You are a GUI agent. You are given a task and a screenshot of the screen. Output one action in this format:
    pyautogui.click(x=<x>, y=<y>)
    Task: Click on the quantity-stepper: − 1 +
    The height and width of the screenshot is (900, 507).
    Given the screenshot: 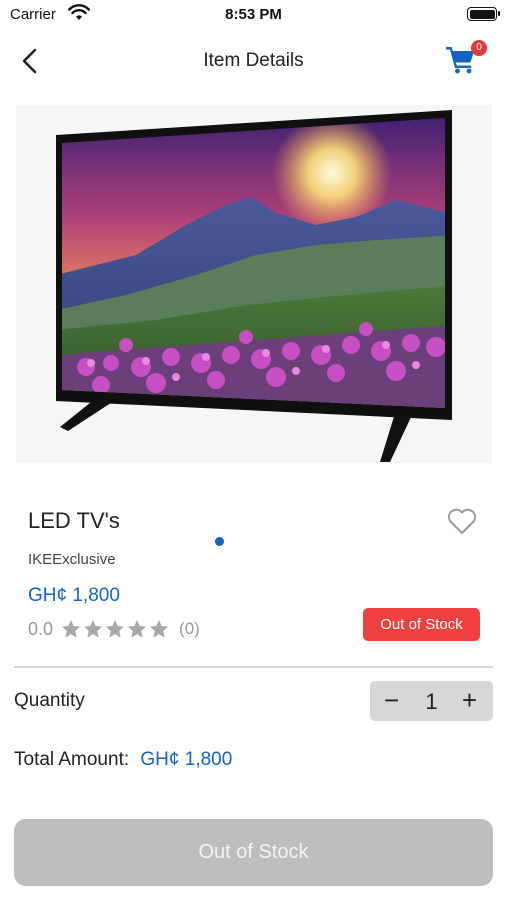 What is the action you would take?
    pyautogui.click(x=431, y=701)
    